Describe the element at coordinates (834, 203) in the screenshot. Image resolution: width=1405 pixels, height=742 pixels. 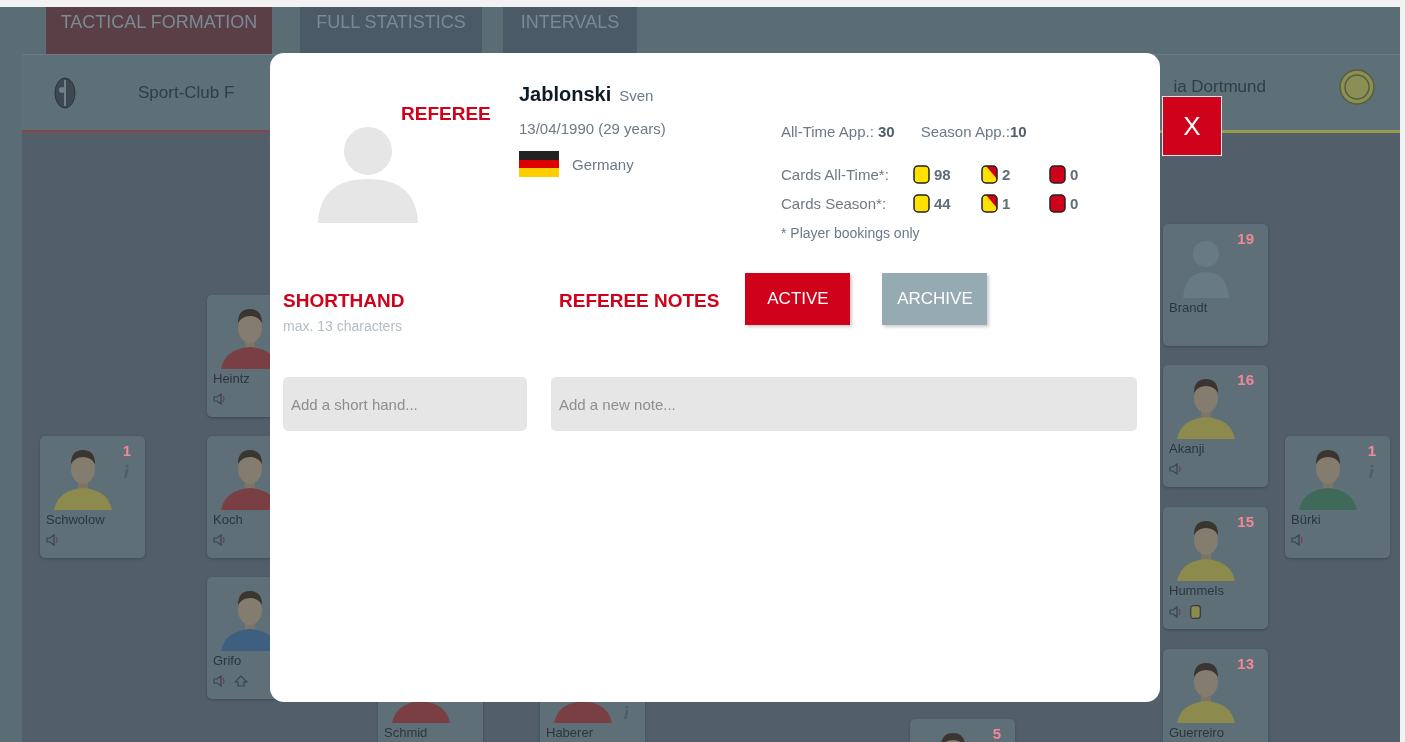
I see `cards-label: Cards Season*:` at that location.